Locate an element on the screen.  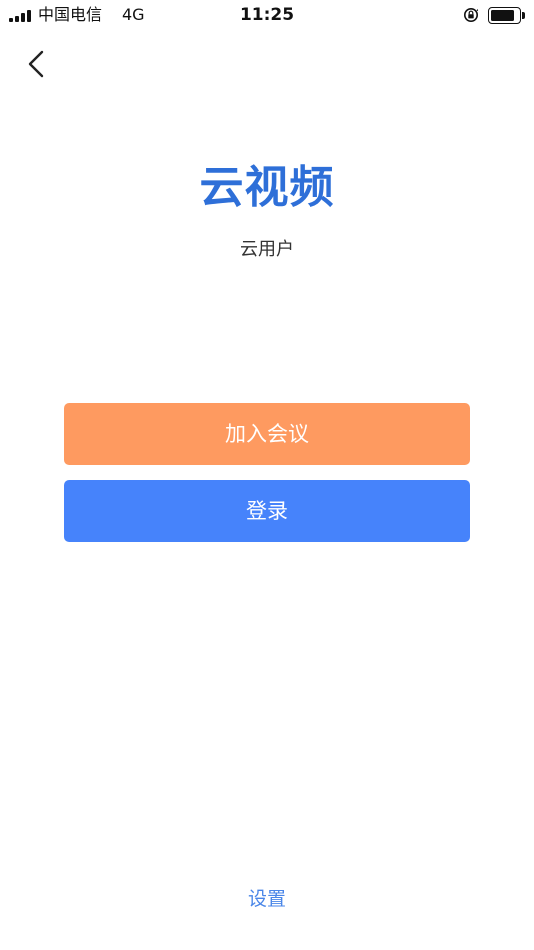
status-time: 11:25 is located at coordinates (267, 15).